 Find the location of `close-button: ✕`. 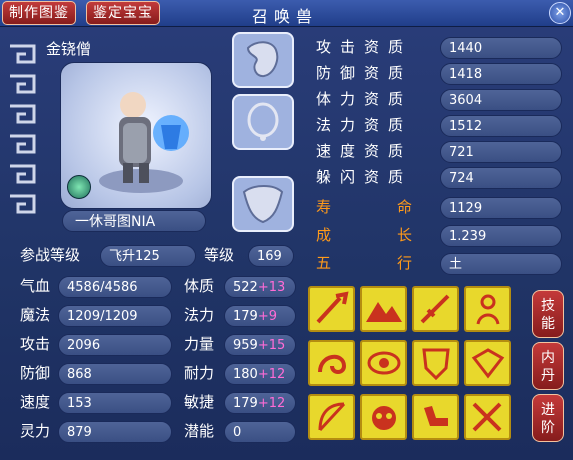

close-button: ✕ is located at coordinates (560, 13).